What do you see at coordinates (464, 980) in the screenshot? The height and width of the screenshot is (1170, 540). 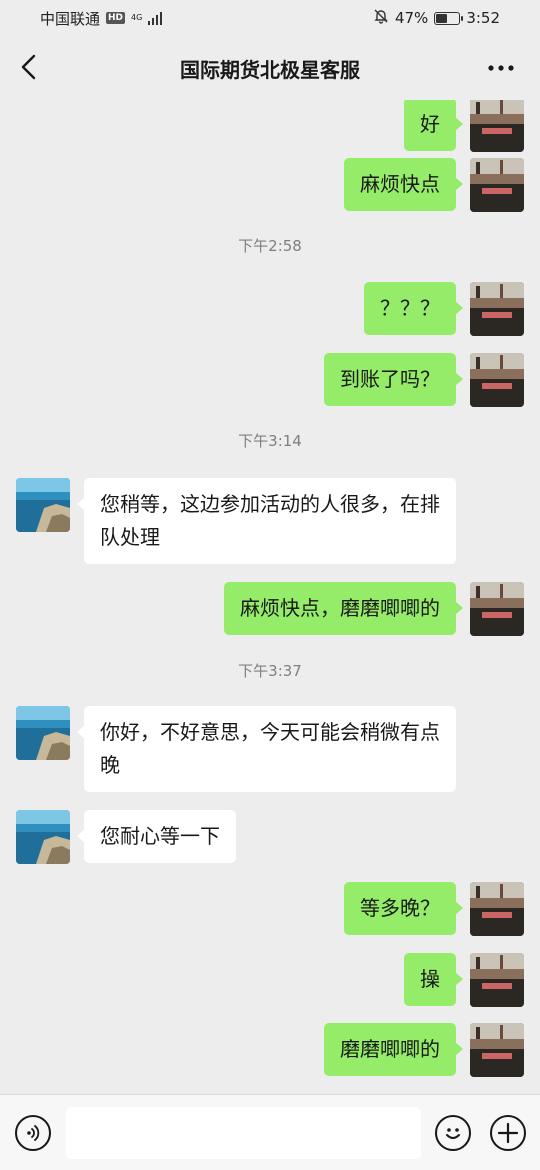 I see `outgoing-message: 操` at bounding box center [464, 980].